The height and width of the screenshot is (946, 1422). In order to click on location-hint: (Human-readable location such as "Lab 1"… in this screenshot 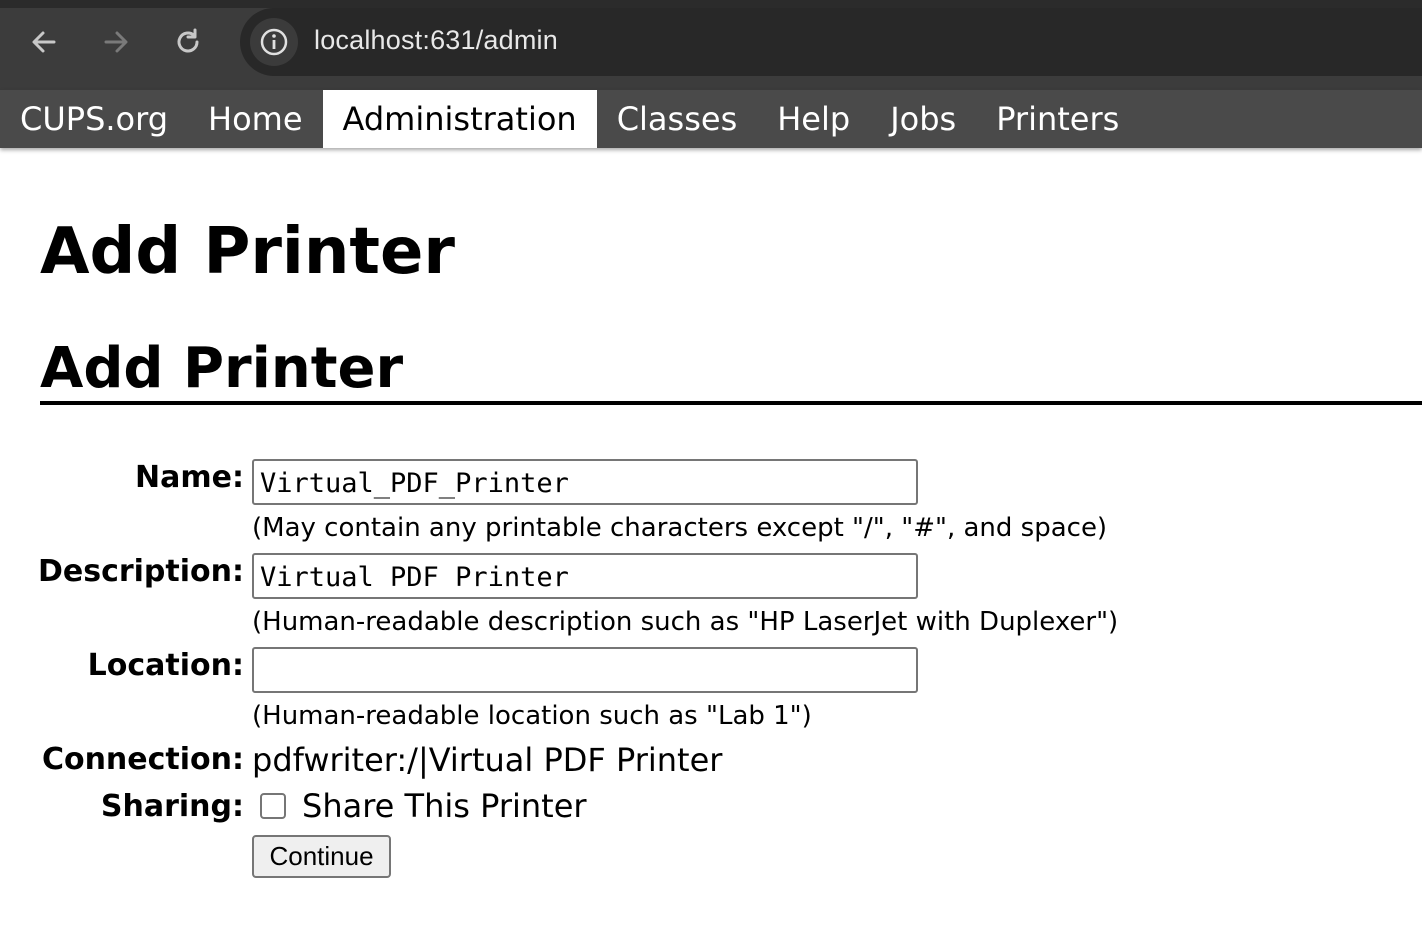, I will do `click(532, 716)`.